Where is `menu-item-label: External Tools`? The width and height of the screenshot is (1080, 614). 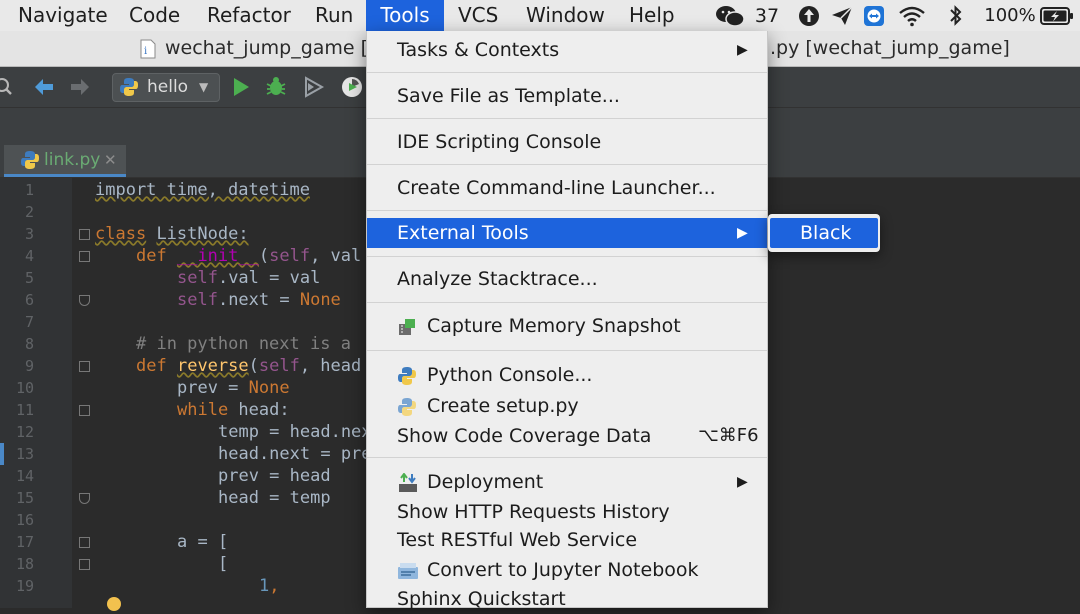 menu-item-label: External Tools is located at coordinates (463, 233).